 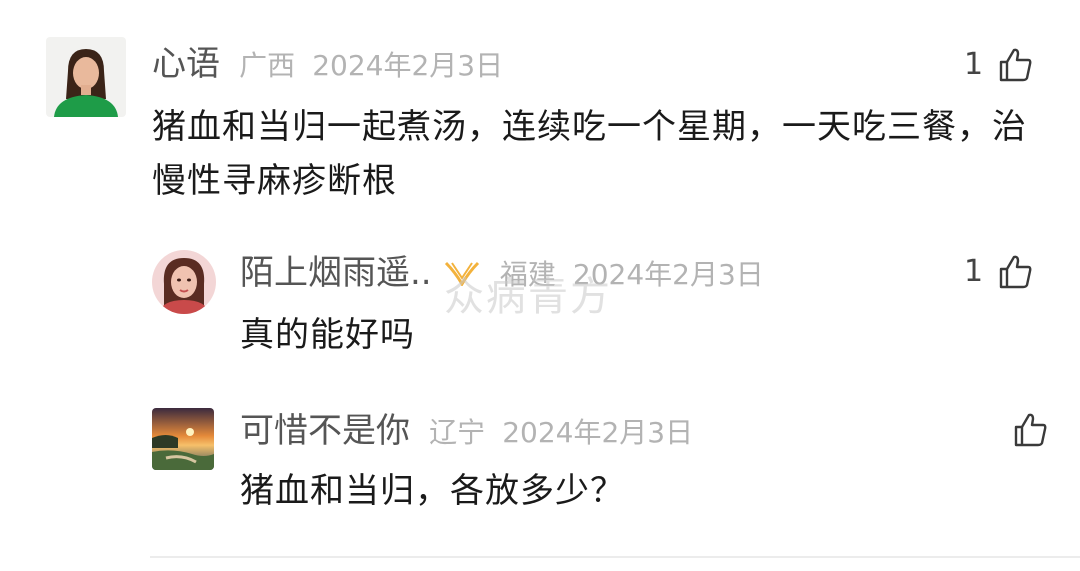 I want to click on reply-text: 猪血和当归，各放多少？, so click(x=432, y=491).